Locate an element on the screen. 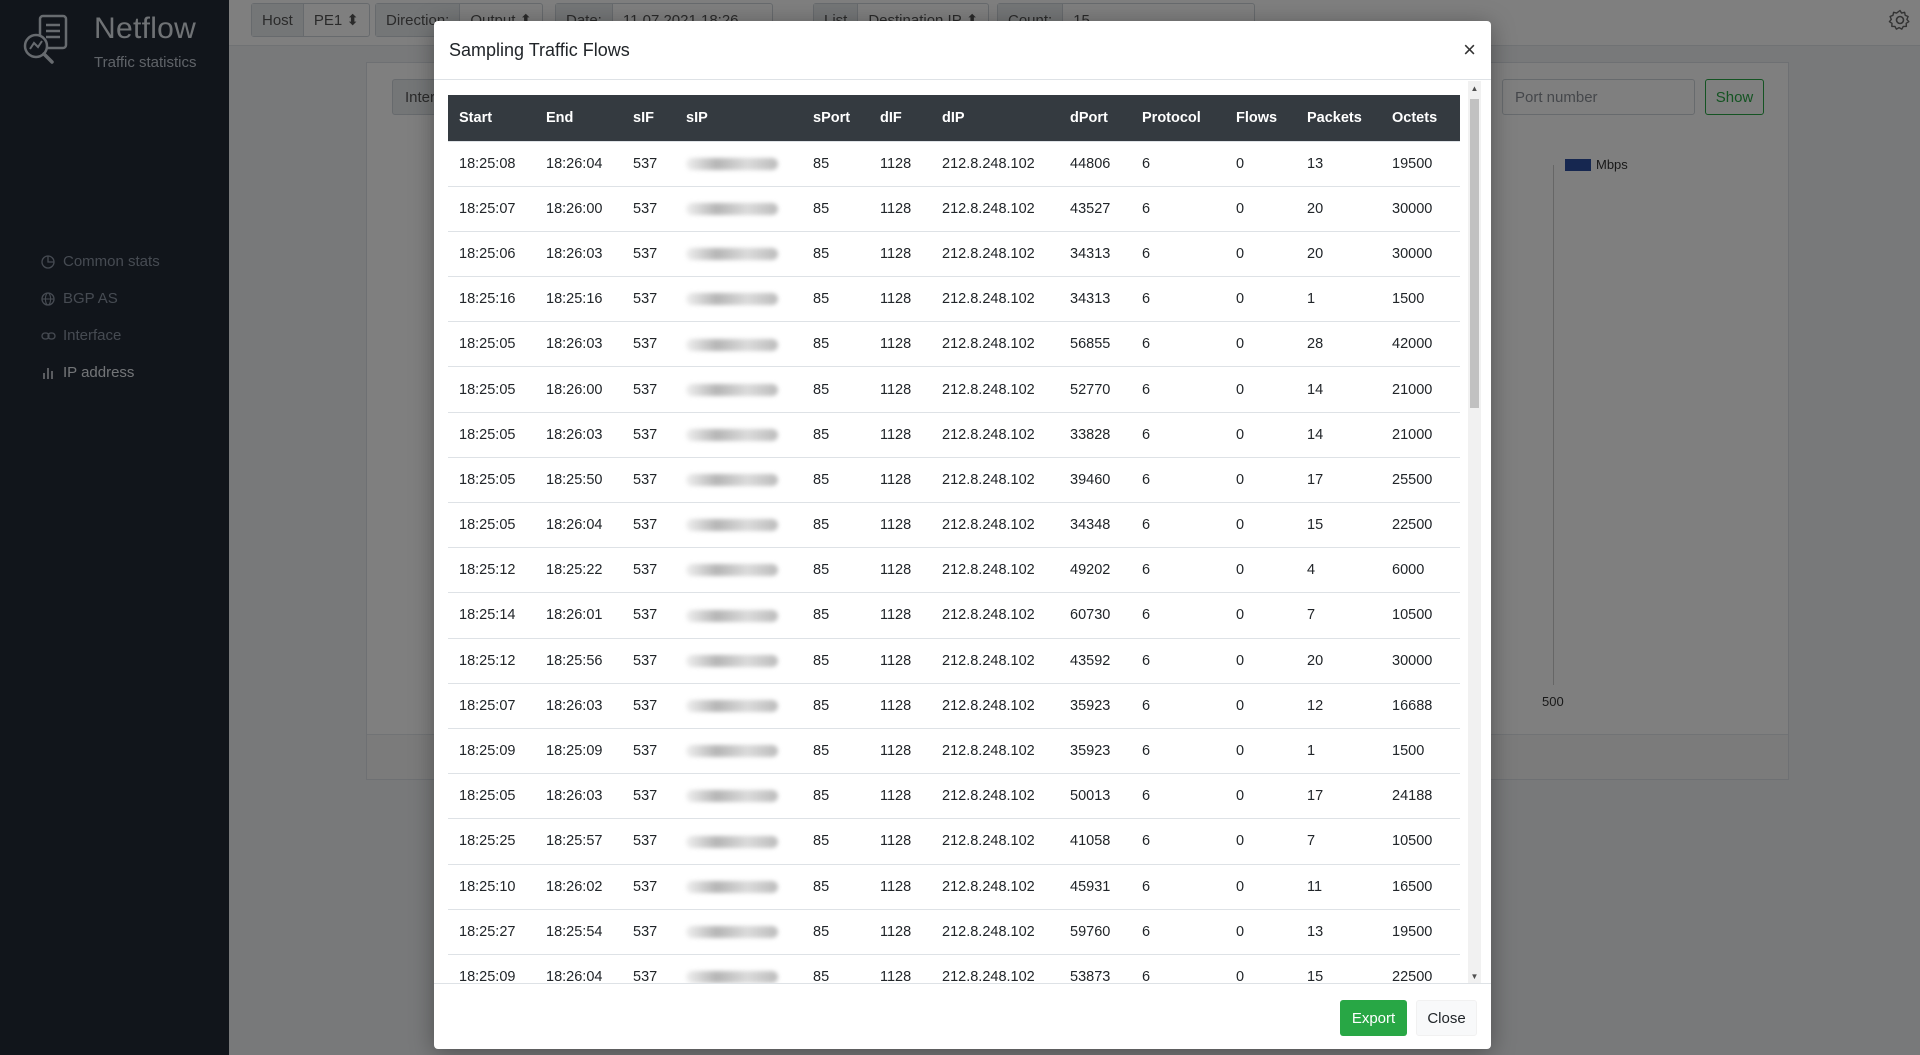 The width and height of the screenshot is (1920, 1055). modal-title: Sampling Traffic Flows is located at coordinates (539, 49).